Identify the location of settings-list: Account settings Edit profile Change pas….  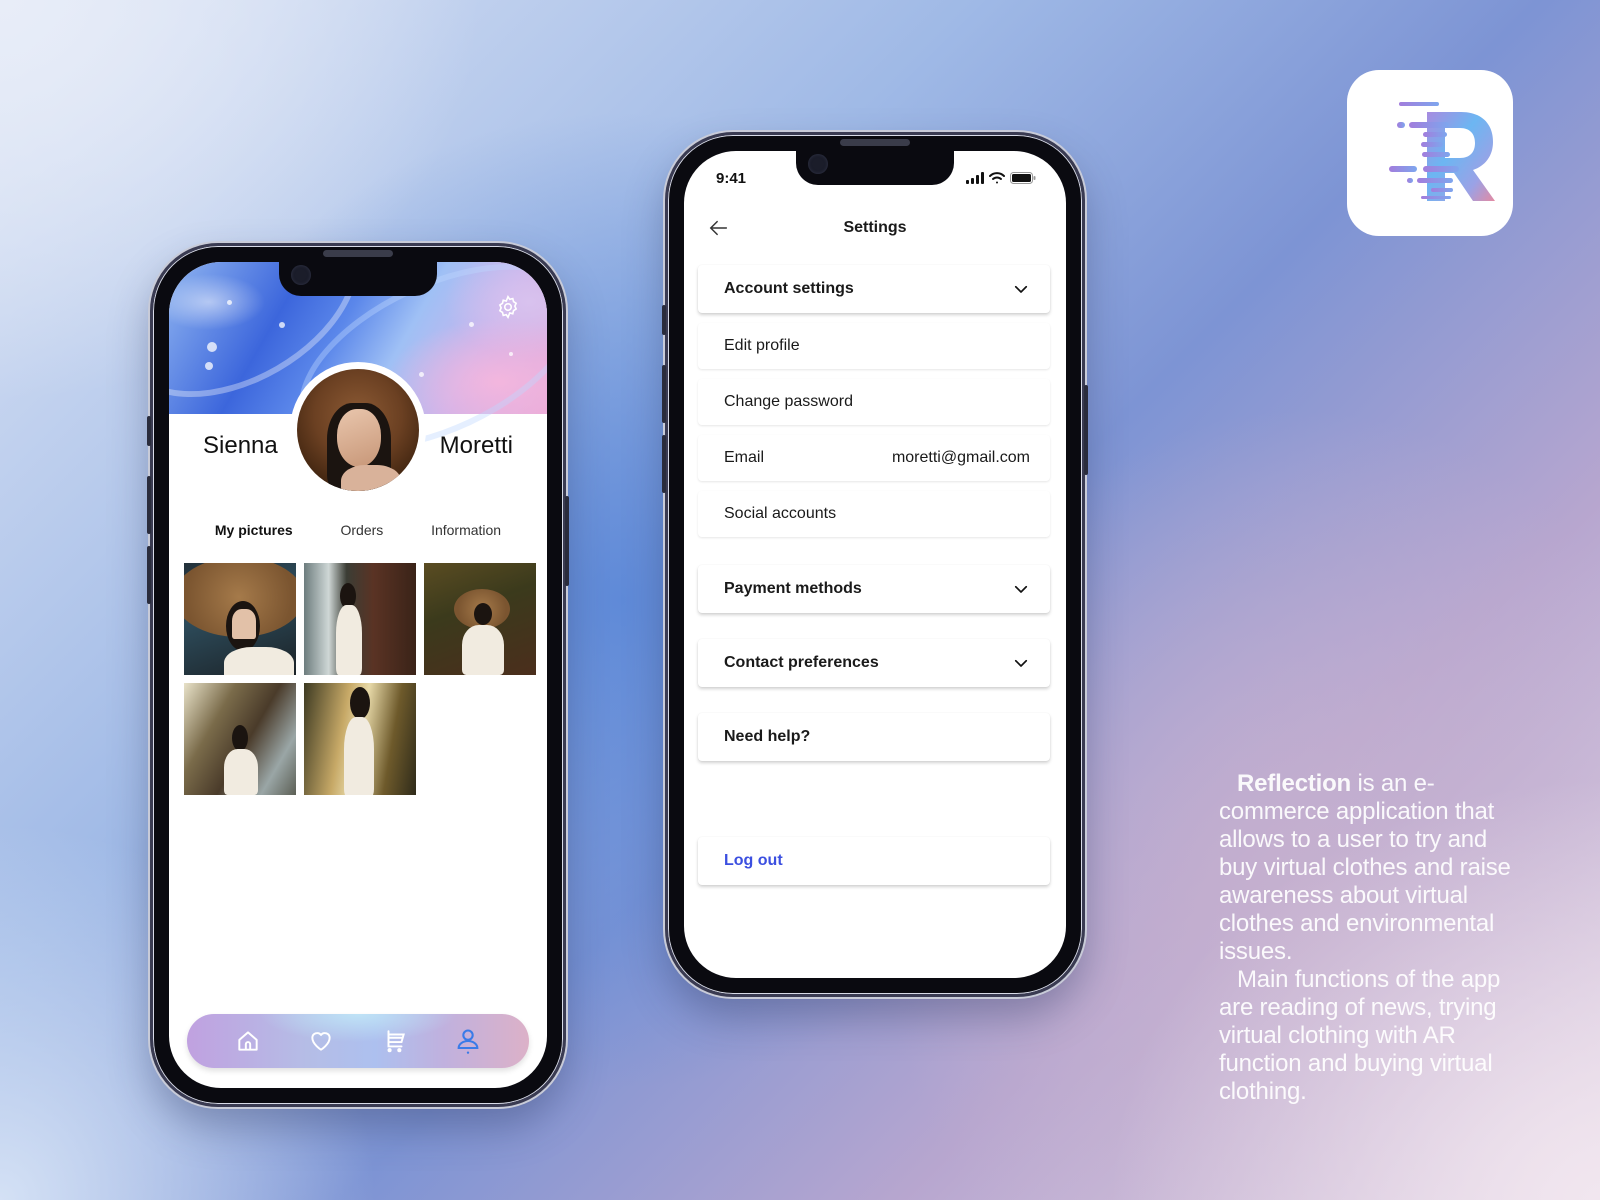
(874, 580).